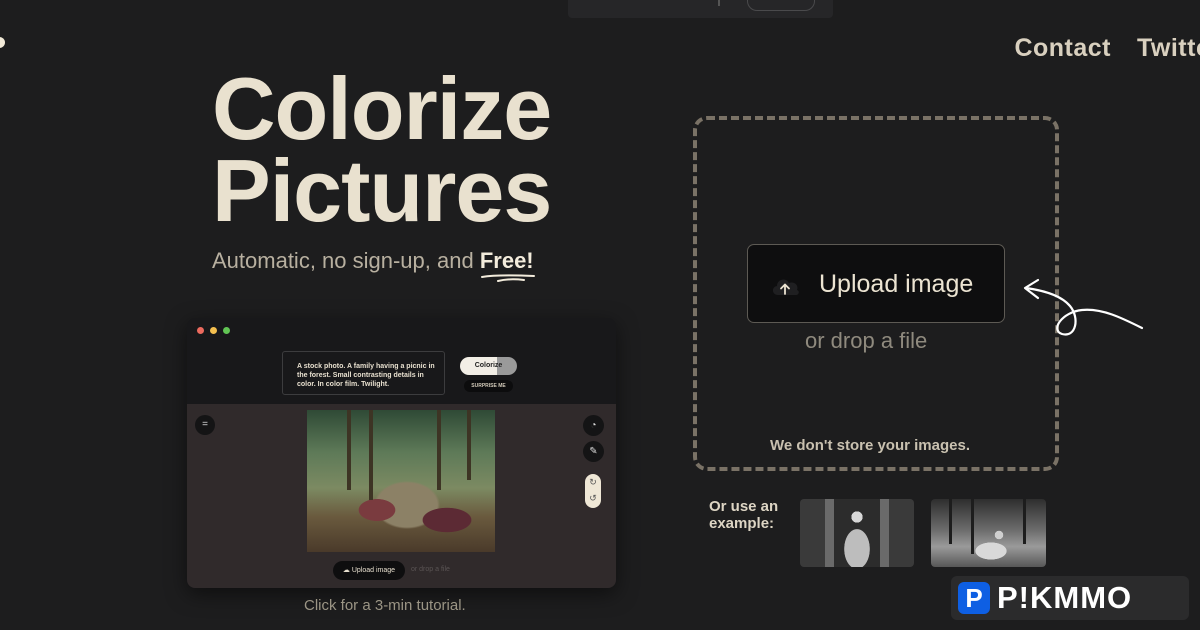 The width and height of the screenshot is (1200, 630). What do you see at coordinates (744, 506) in the screenshot?
I see `examples-label-line1: Or use an` at bounding box center [744, 506].